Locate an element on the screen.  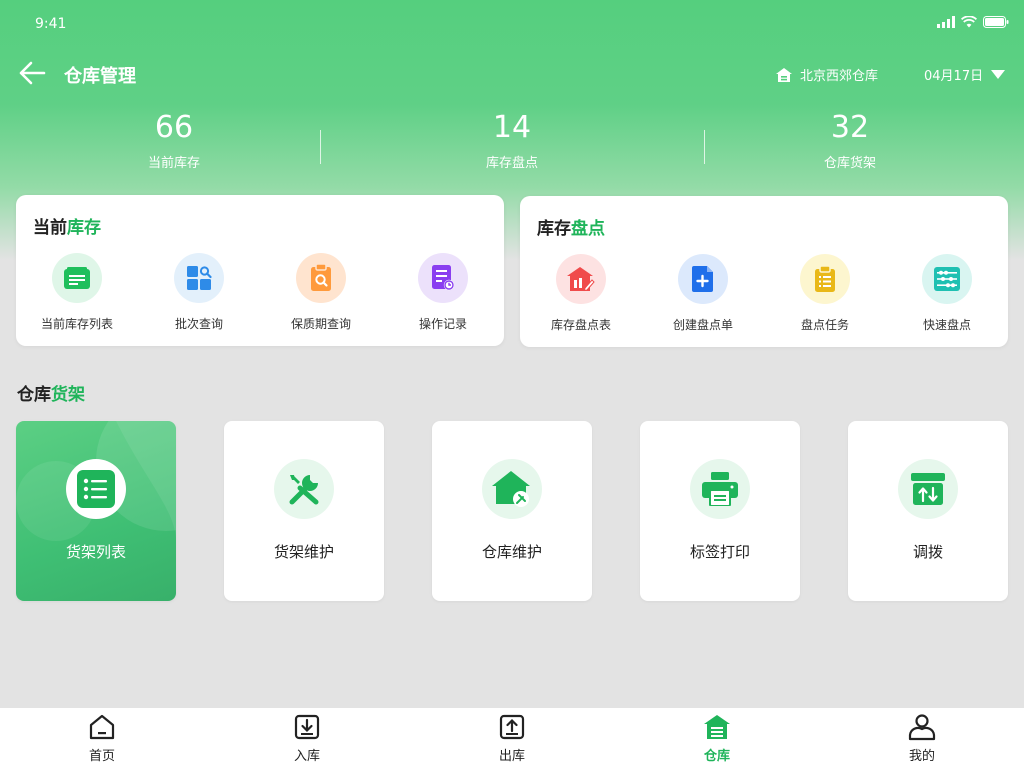
bottom-tab-bar: 首页 入库 出库 仓库 我的 is located at coordinates (512, 738).